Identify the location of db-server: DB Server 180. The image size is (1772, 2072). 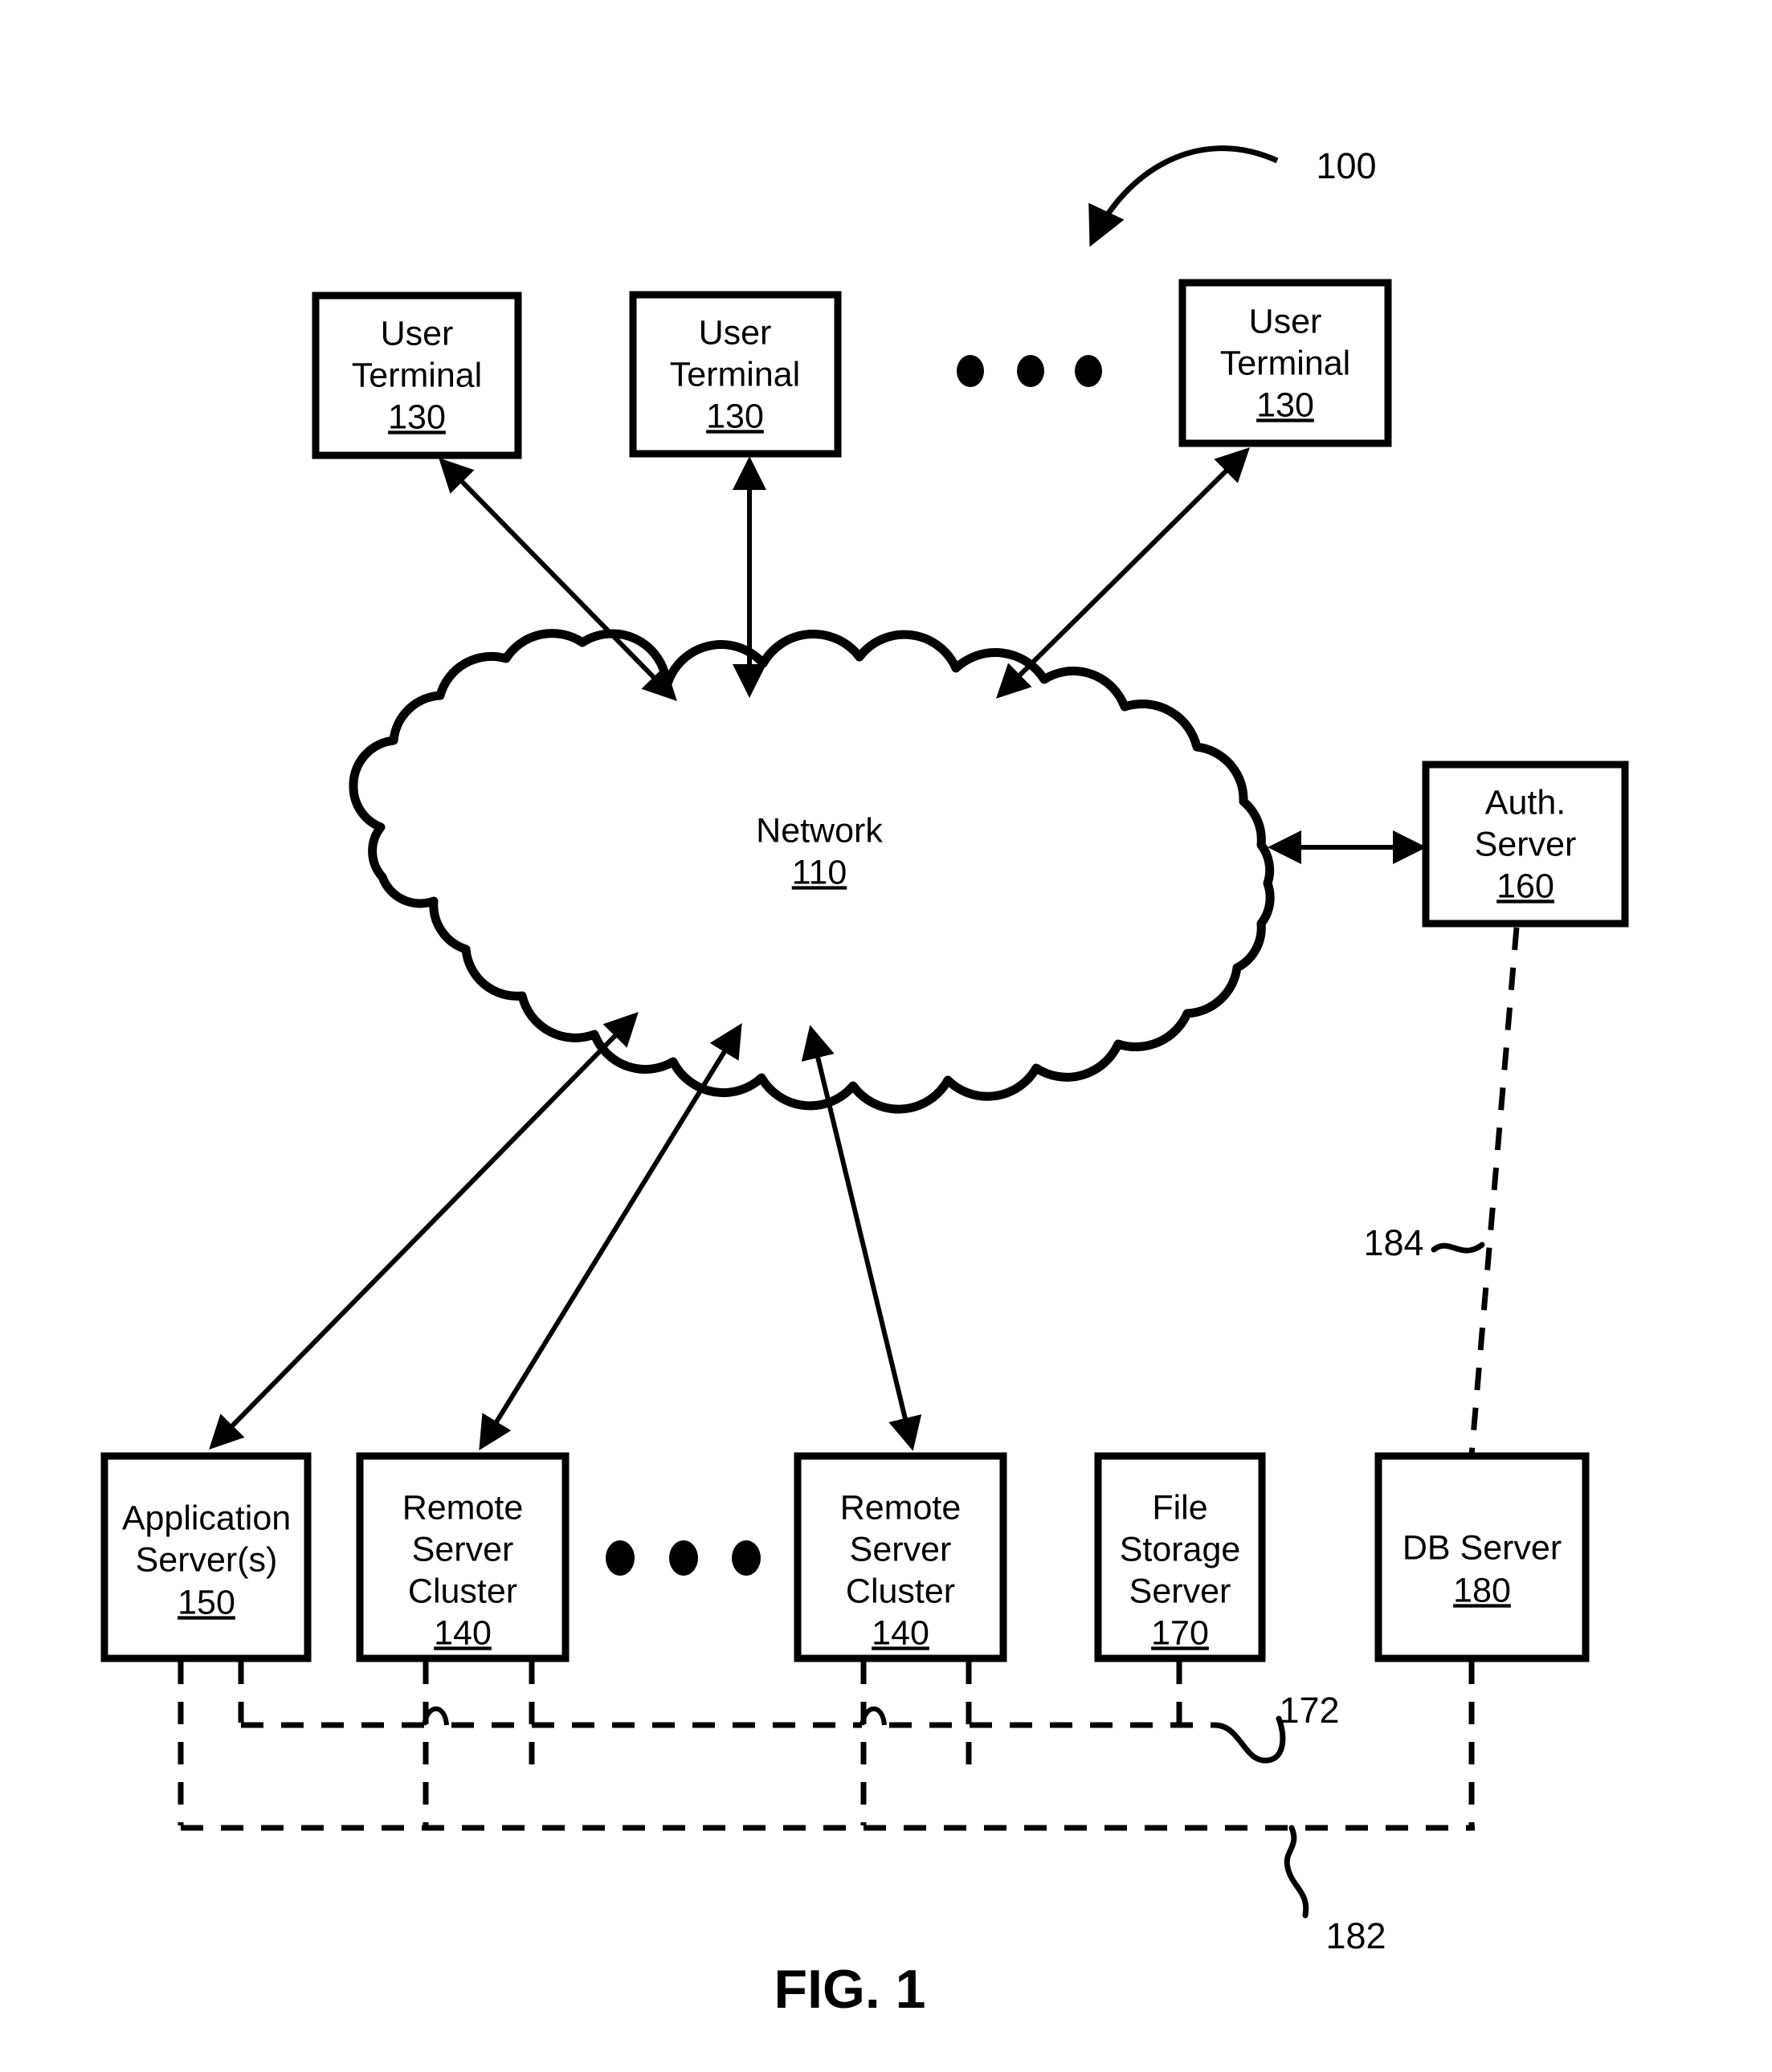
(1482, 1557).